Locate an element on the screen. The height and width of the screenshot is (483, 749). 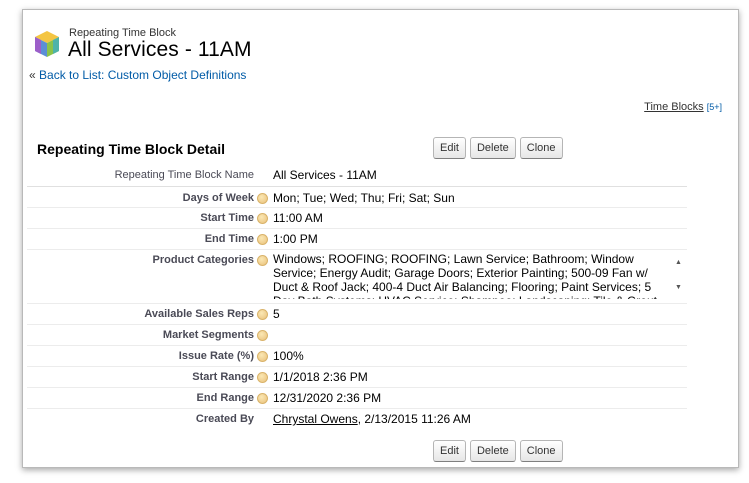
bottom-button-bar: Edit Delete Clone is located at coordinates (498, 451).